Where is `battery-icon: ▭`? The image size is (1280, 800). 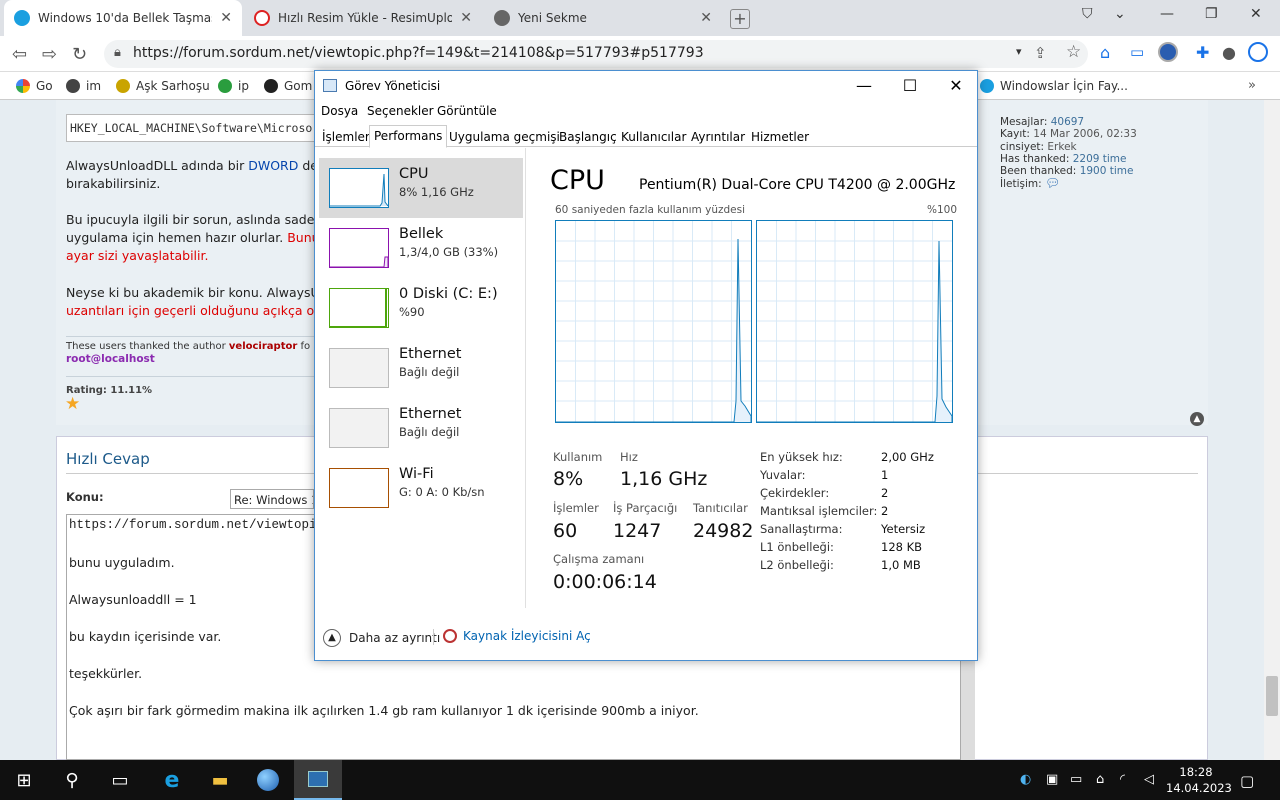 battery-icon: ▭ is located at coordinates (1076, 779).